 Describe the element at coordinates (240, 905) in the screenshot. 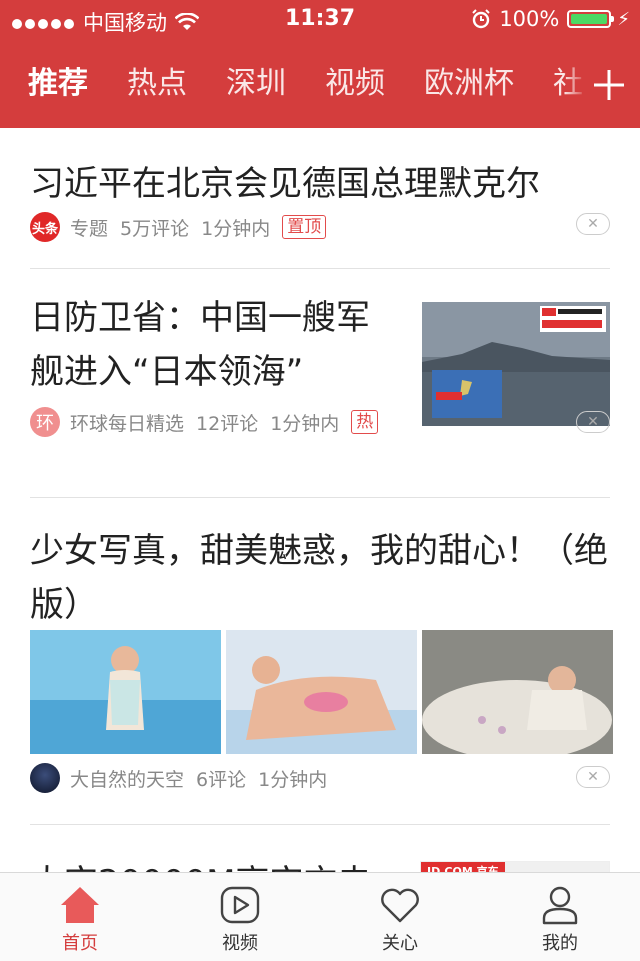

I see `play-icon` at that location.